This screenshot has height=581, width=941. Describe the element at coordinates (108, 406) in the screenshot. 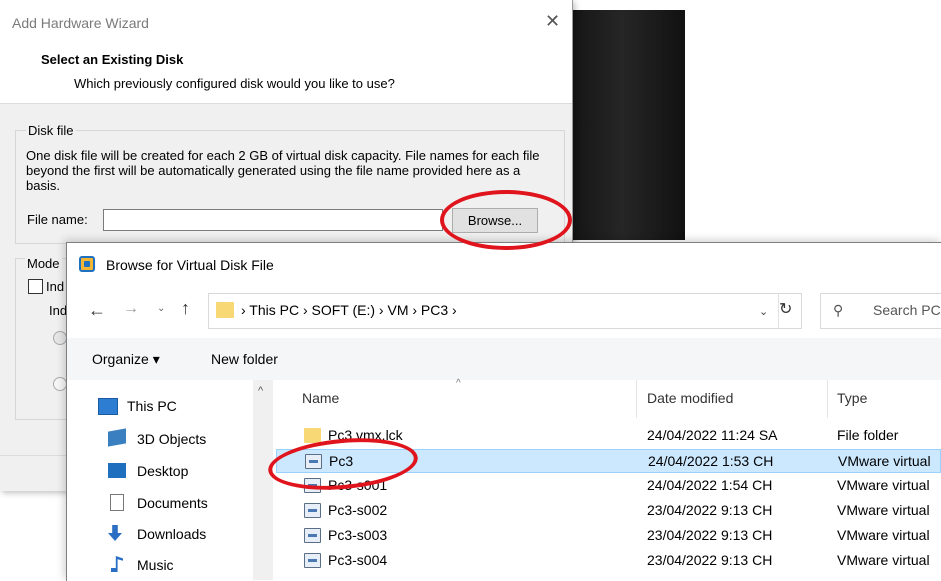

I see `pc-icon` at that location.